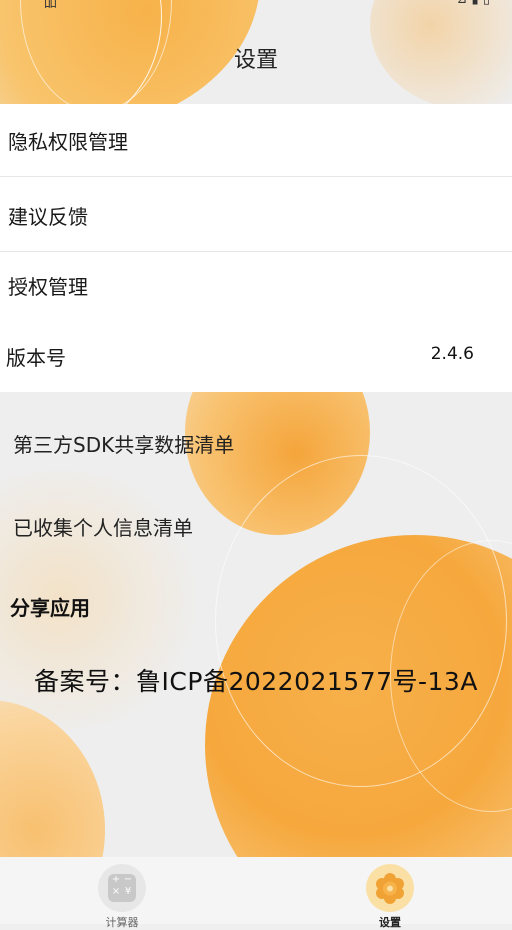 The height and width of the screenshot is (930, 512). Describe the element at coordinates (48, 287) in the screenshot. I see `authorization-label: 授权管理` at that location.